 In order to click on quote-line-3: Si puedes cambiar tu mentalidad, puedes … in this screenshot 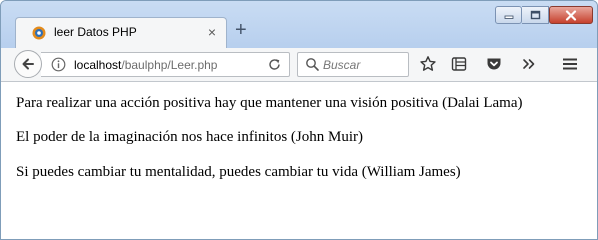, I will do `click(238, 172)`.